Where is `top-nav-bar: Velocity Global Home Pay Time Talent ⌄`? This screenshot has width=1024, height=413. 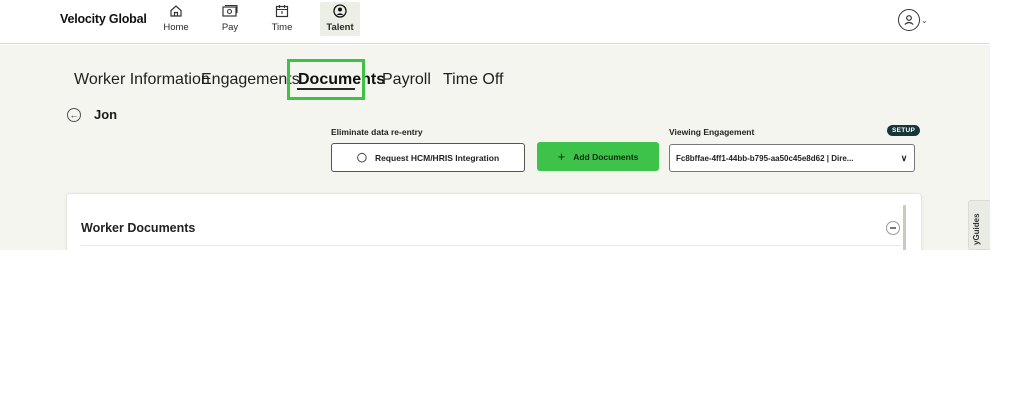
top-nav-bar: Velocity Global Home Pay Time Talent ⌄ is located at coordinates (495, 22).